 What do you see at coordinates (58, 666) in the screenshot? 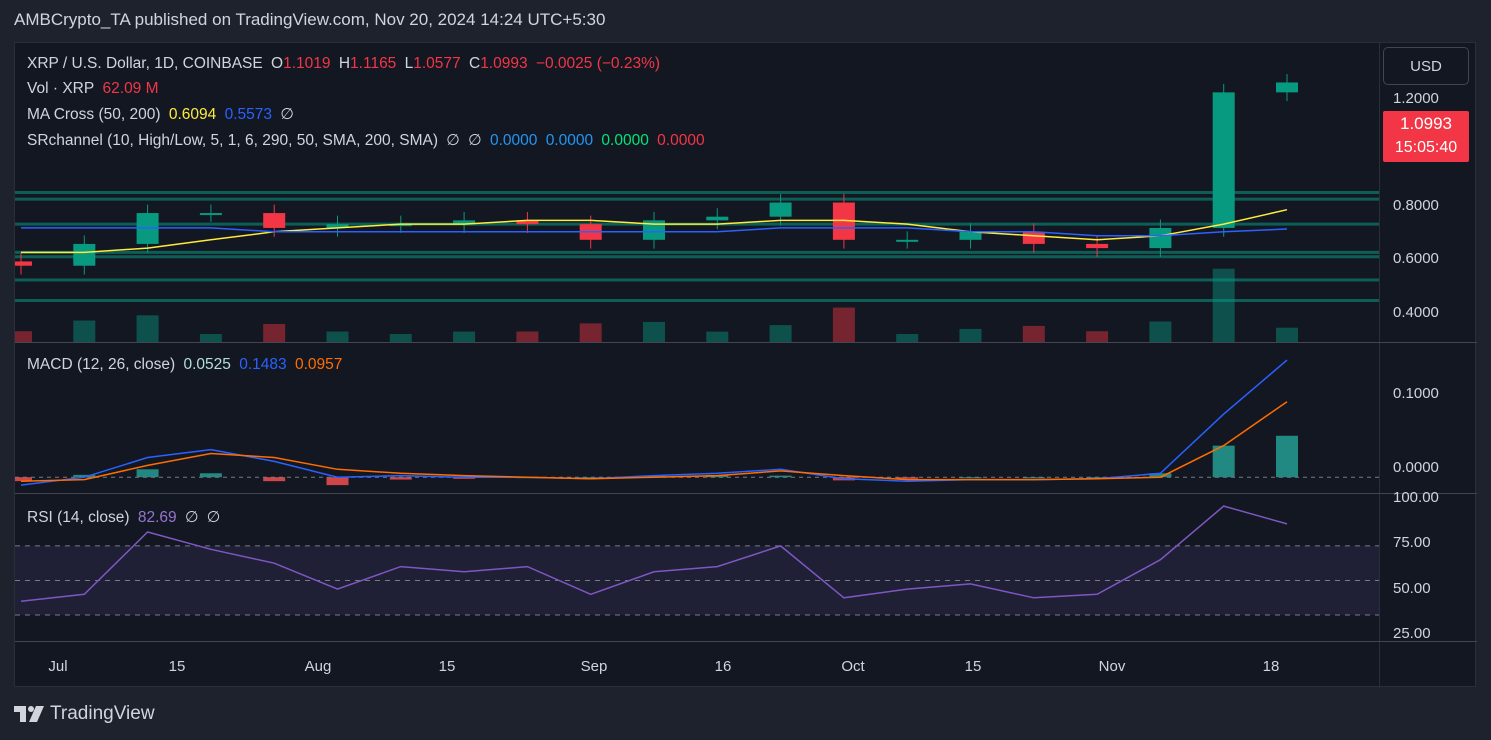
I see `time-tick-jul: Jul` at bounding box center [58, 666].